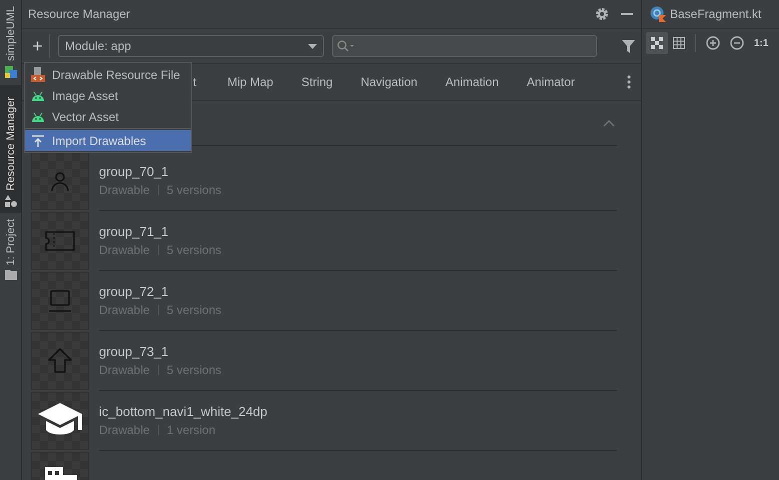  I want to click on menu-item: Drawable Resource File, so click(108, 74).